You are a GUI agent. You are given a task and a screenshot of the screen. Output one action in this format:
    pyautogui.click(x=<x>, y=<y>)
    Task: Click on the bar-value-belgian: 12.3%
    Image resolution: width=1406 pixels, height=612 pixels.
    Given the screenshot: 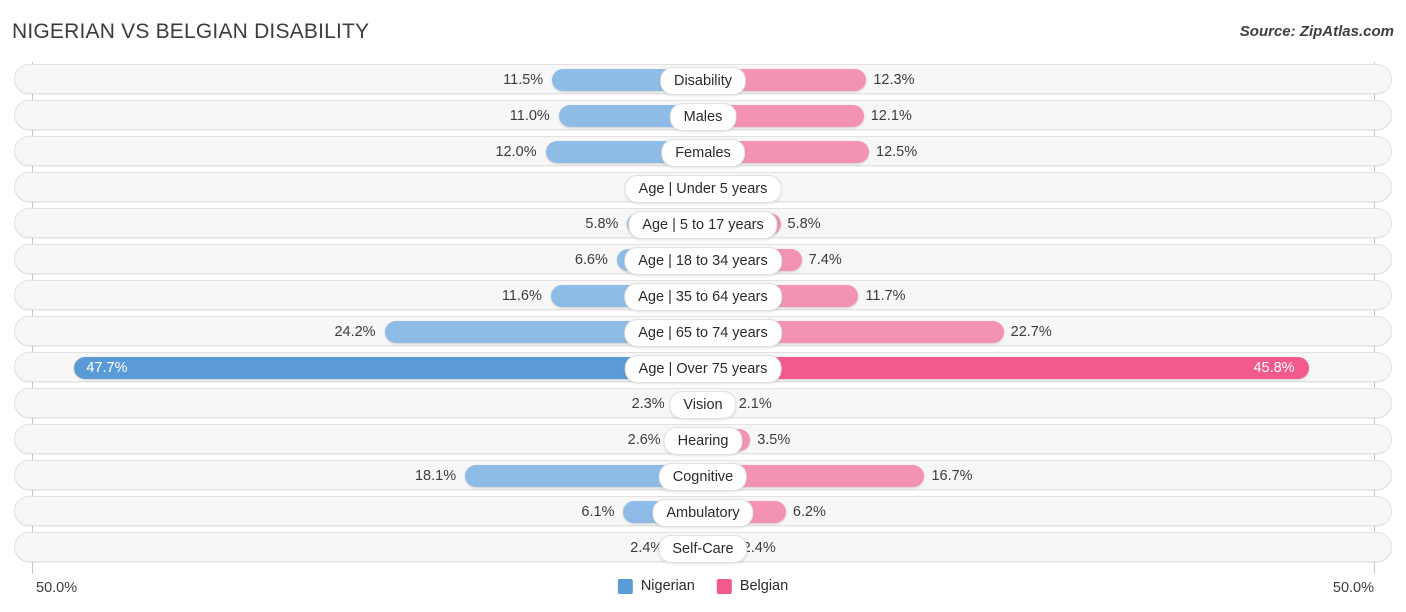 What is the action you would take?
    pyautogui.click(x=894, y=80)
    